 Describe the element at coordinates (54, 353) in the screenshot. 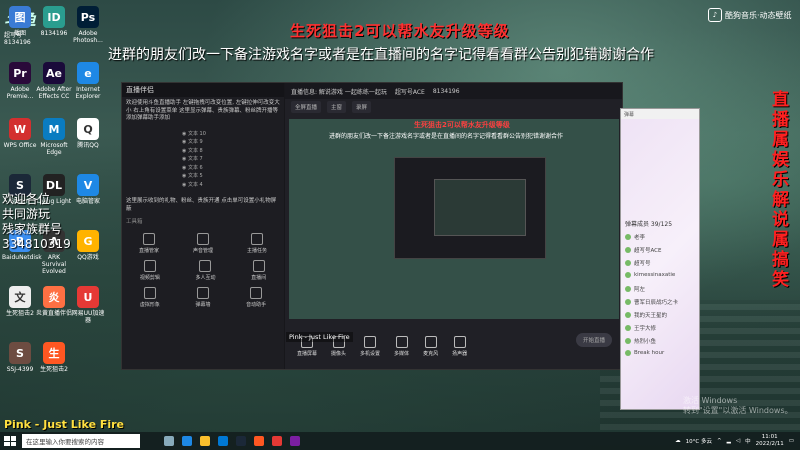

I see `app-icon: 生` at that location.